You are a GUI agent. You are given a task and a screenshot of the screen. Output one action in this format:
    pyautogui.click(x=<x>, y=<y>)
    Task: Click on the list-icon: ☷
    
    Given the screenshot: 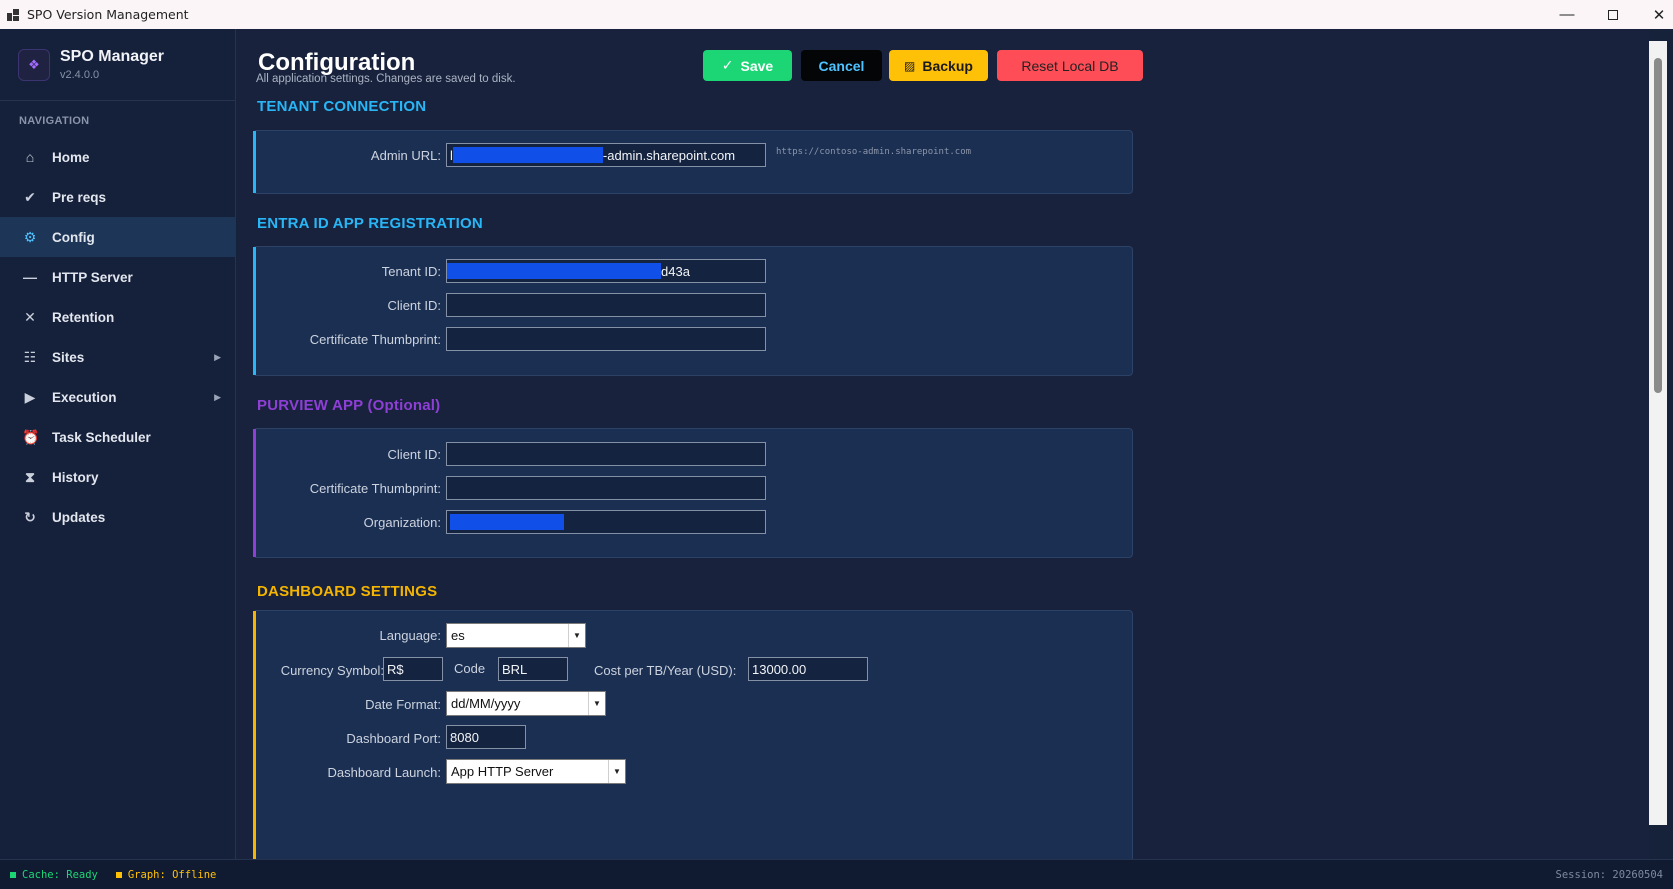 What is the action you would take?
    pyautogui.click(x=30, y=356)
    